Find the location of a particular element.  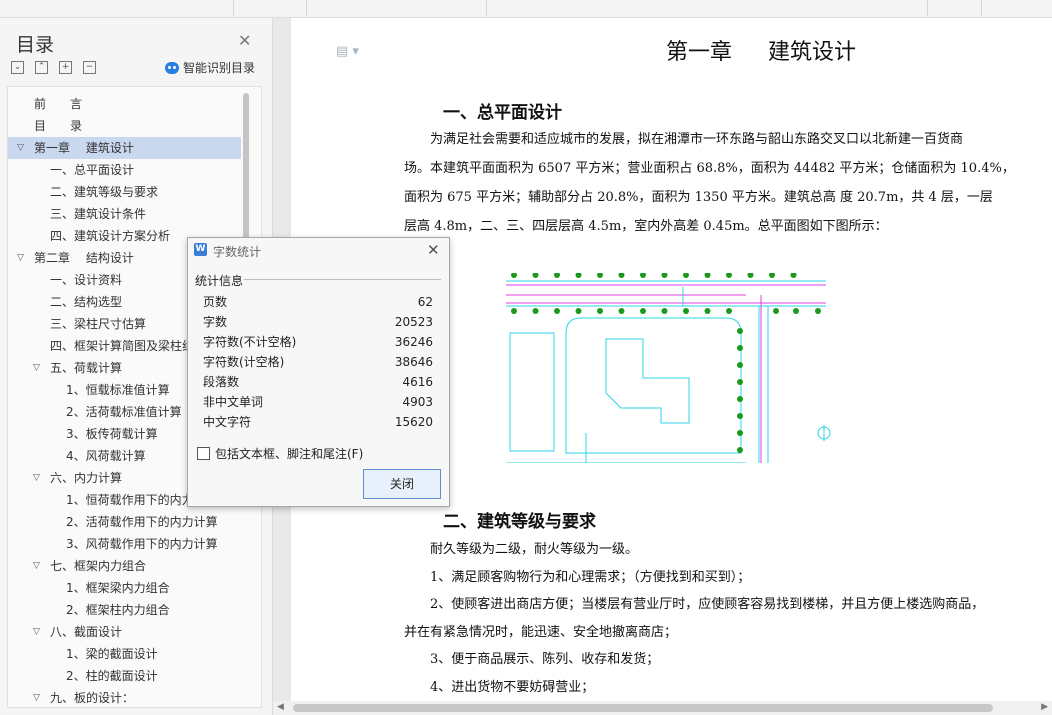

toc-item: 1、梁的截面设计 is located at coordinates (124, 654).